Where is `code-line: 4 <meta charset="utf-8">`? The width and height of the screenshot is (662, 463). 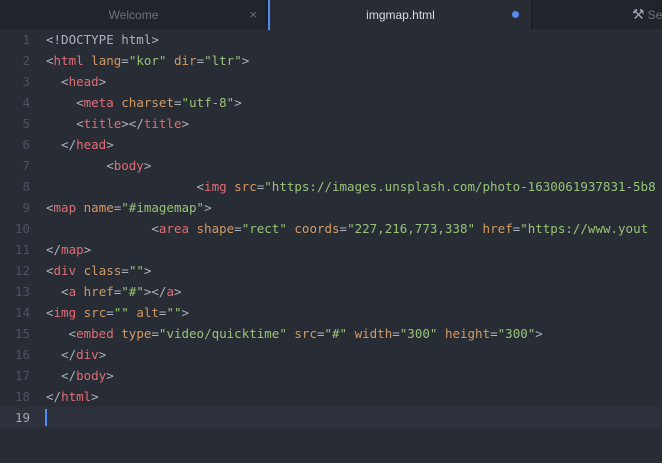
code-line: 4 <meta charset="utf-8"> is located at coordinates (331, 102).